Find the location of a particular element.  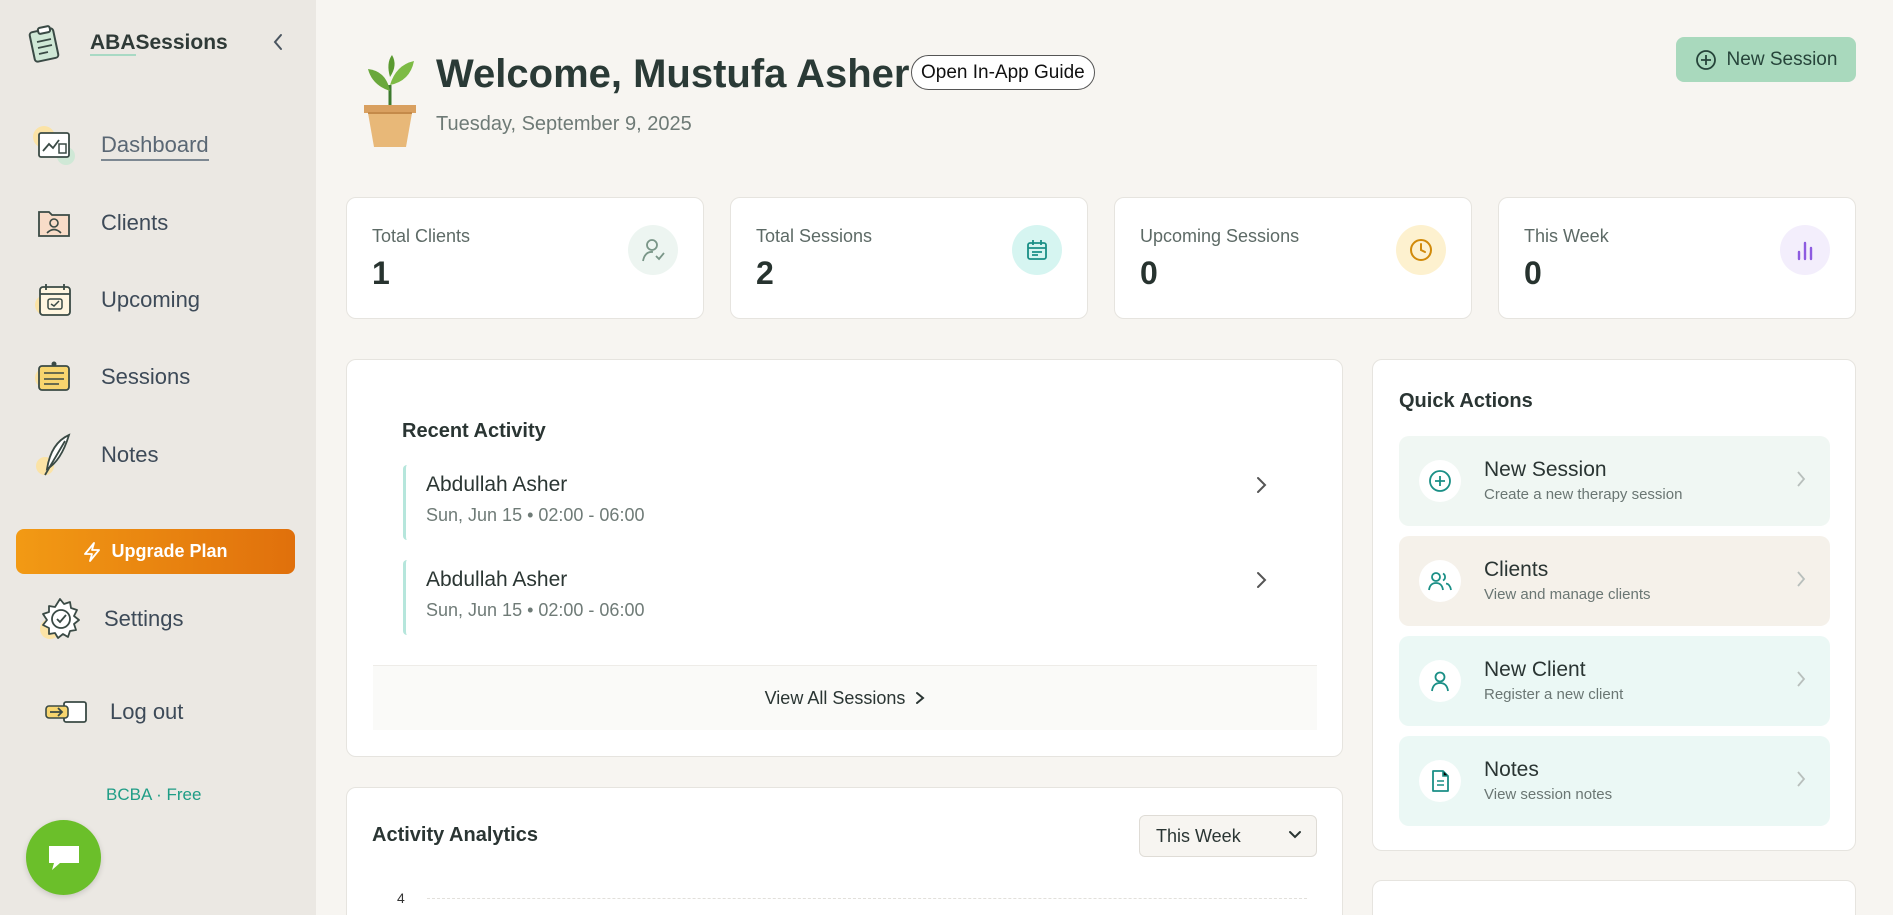

clock-icon is located at coordinates (1421, 250).